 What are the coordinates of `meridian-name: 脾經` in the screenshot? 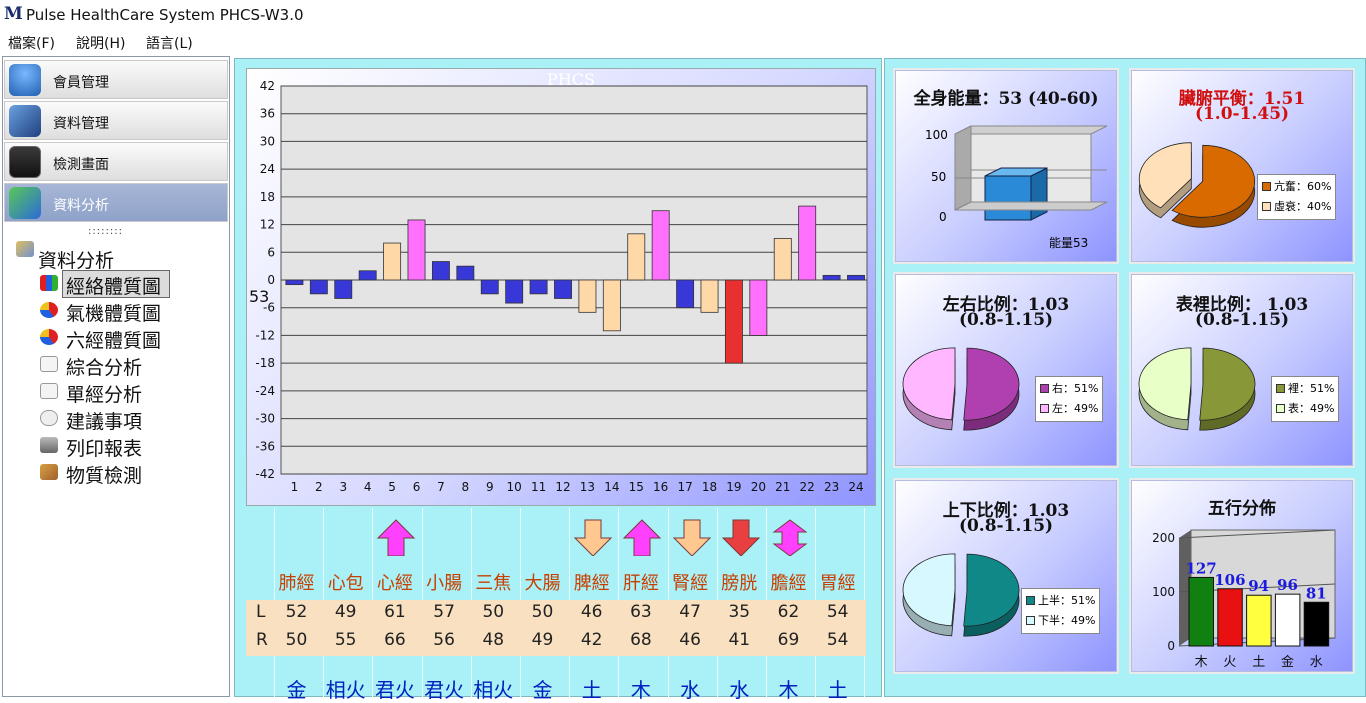 It's located at (591, 583).